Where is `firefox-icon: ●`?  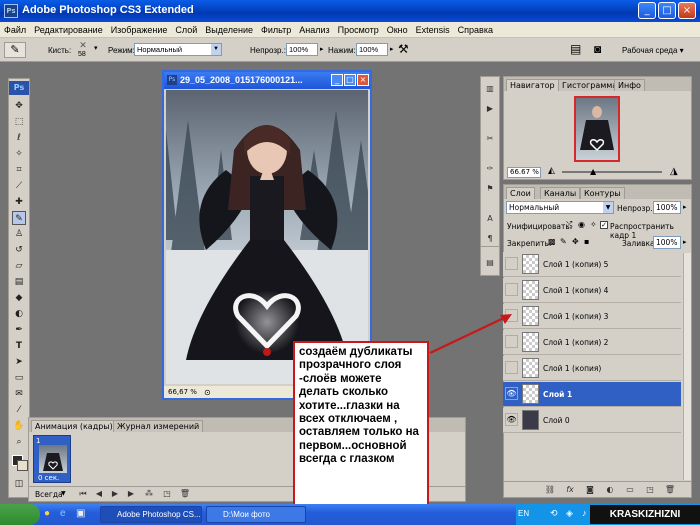
firefox-icon: ● is located at coordinates (47, 513).